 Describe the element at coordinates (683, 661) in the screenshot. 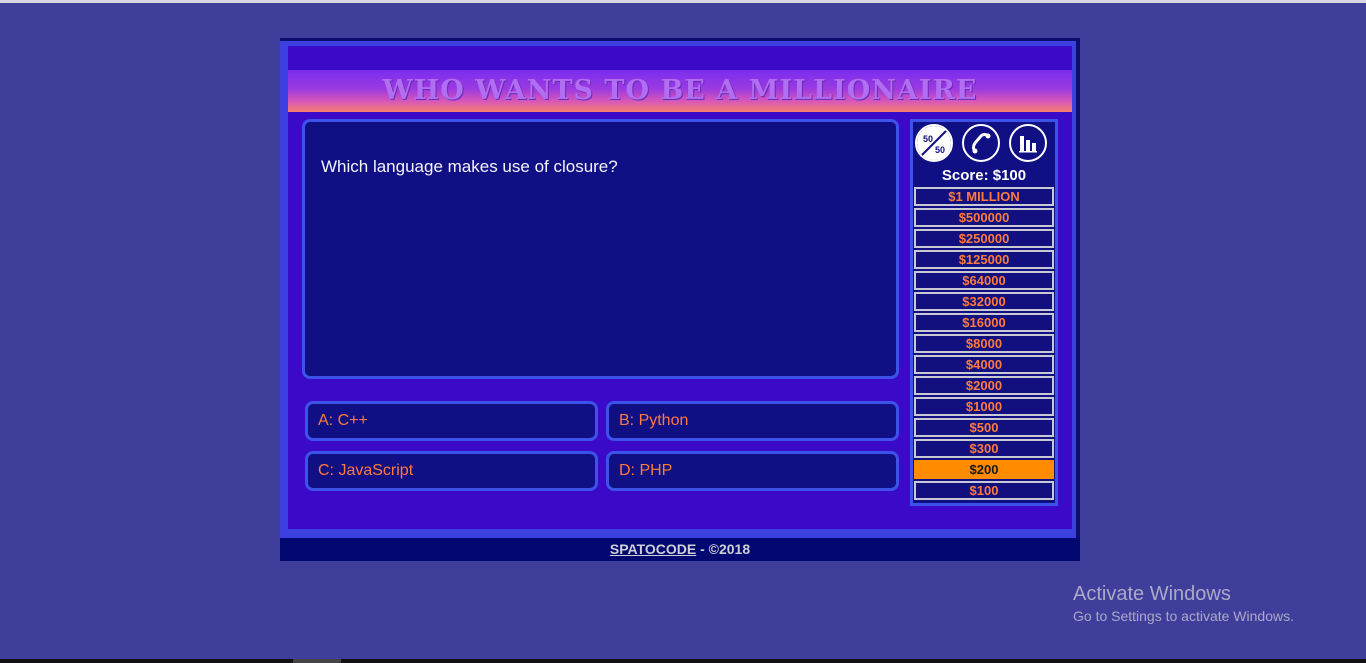

I see `taskbar-edge` at that location.